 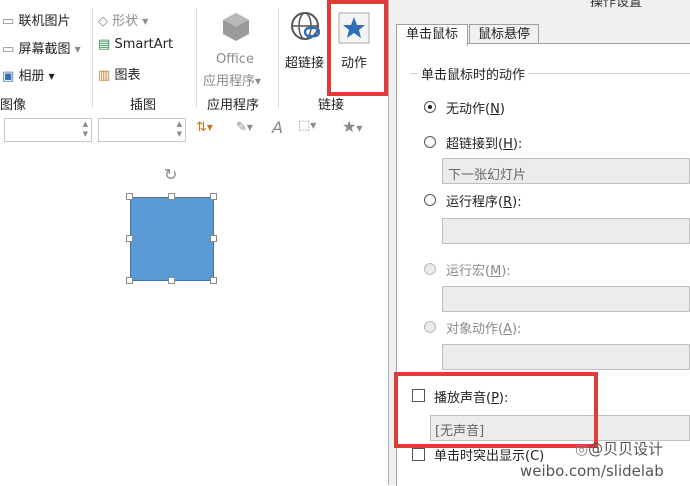 What do you see at coordinates (144, 44) in the screenshot?
I see `smartart-label: SmartArt` at bounding box center [144, 44].